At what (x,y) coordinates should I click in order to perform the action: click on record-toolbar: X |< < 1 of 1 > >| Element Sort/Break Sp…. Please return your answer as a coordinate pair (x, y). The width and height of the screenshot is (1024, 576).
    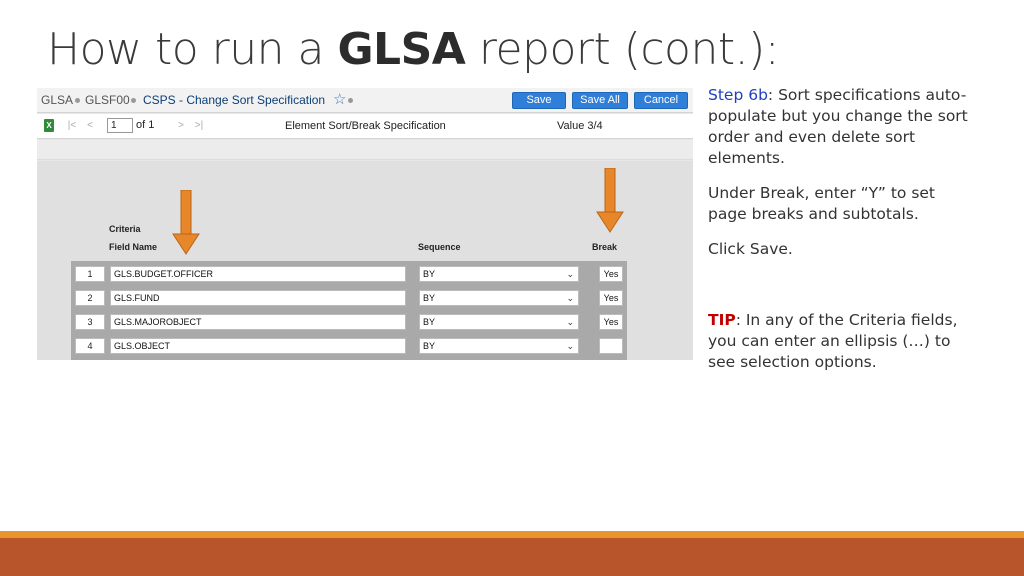
    Looking at the image, I should click on (365, 126).